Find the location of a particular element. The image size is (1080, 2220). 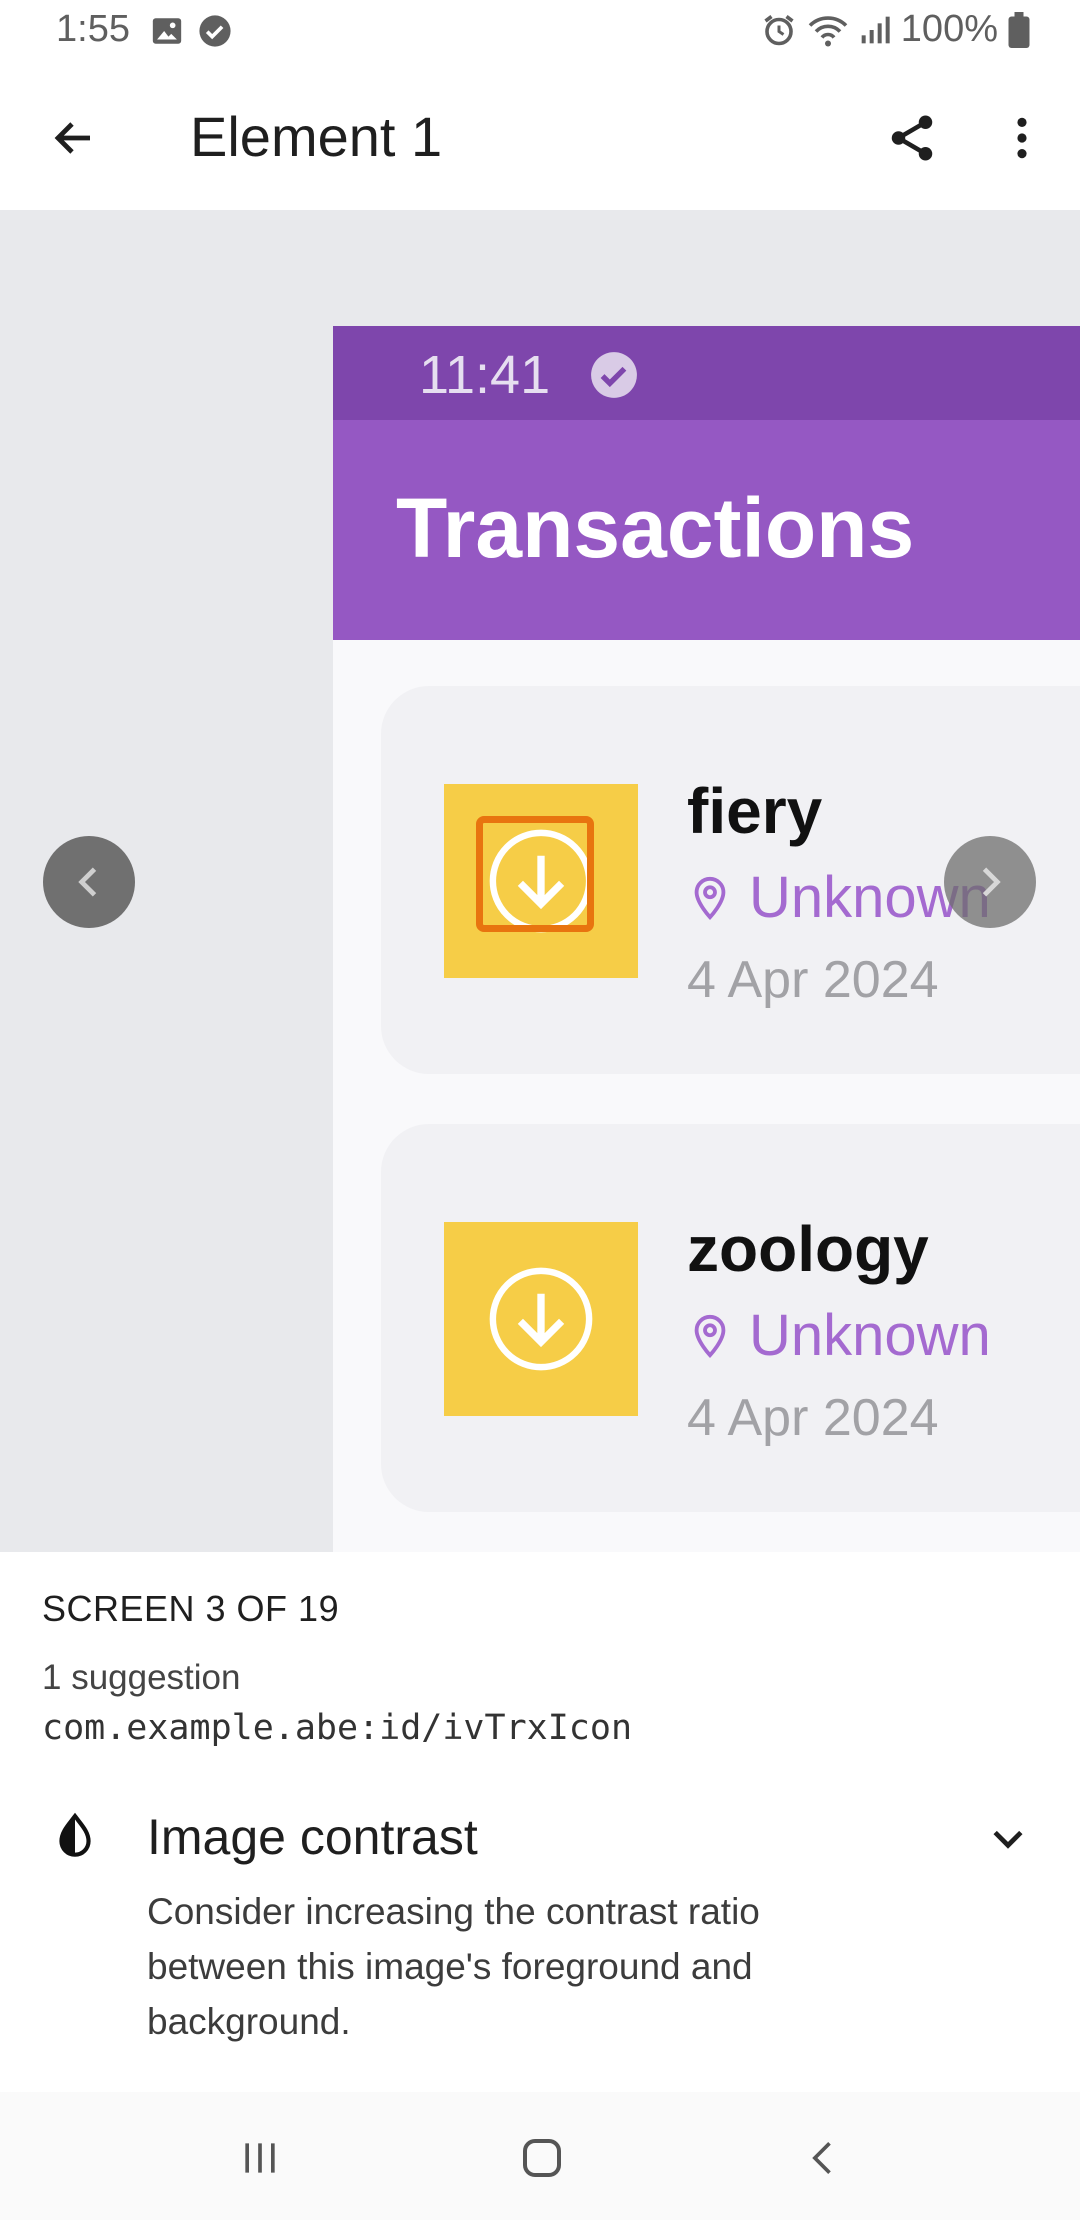

transaction-icon is located at coordinates (541, 1319).